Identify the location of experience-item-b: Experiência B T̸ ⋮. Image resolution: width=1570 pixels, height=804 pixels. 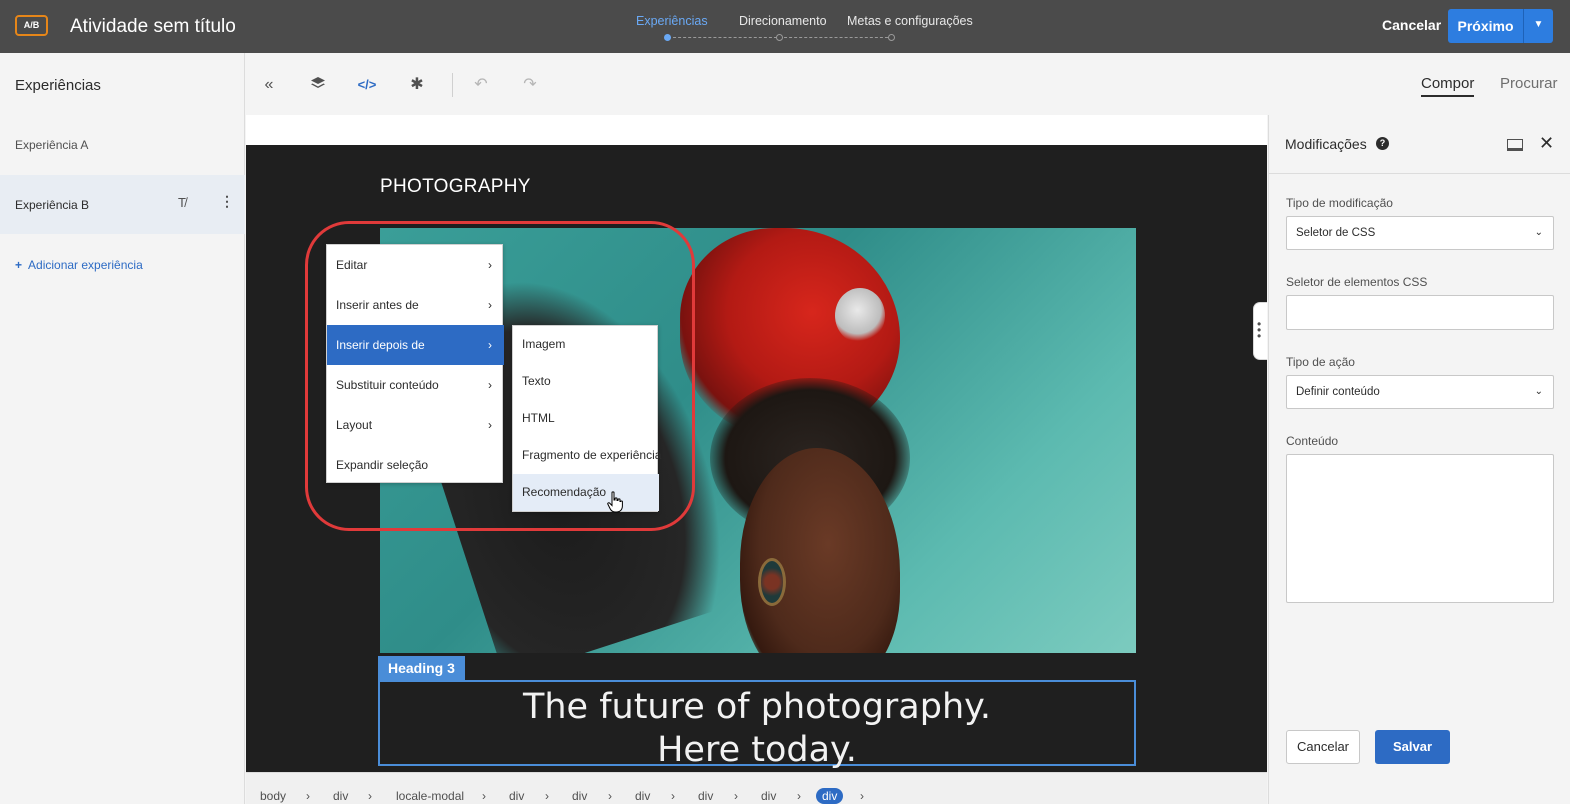
(122, 204).